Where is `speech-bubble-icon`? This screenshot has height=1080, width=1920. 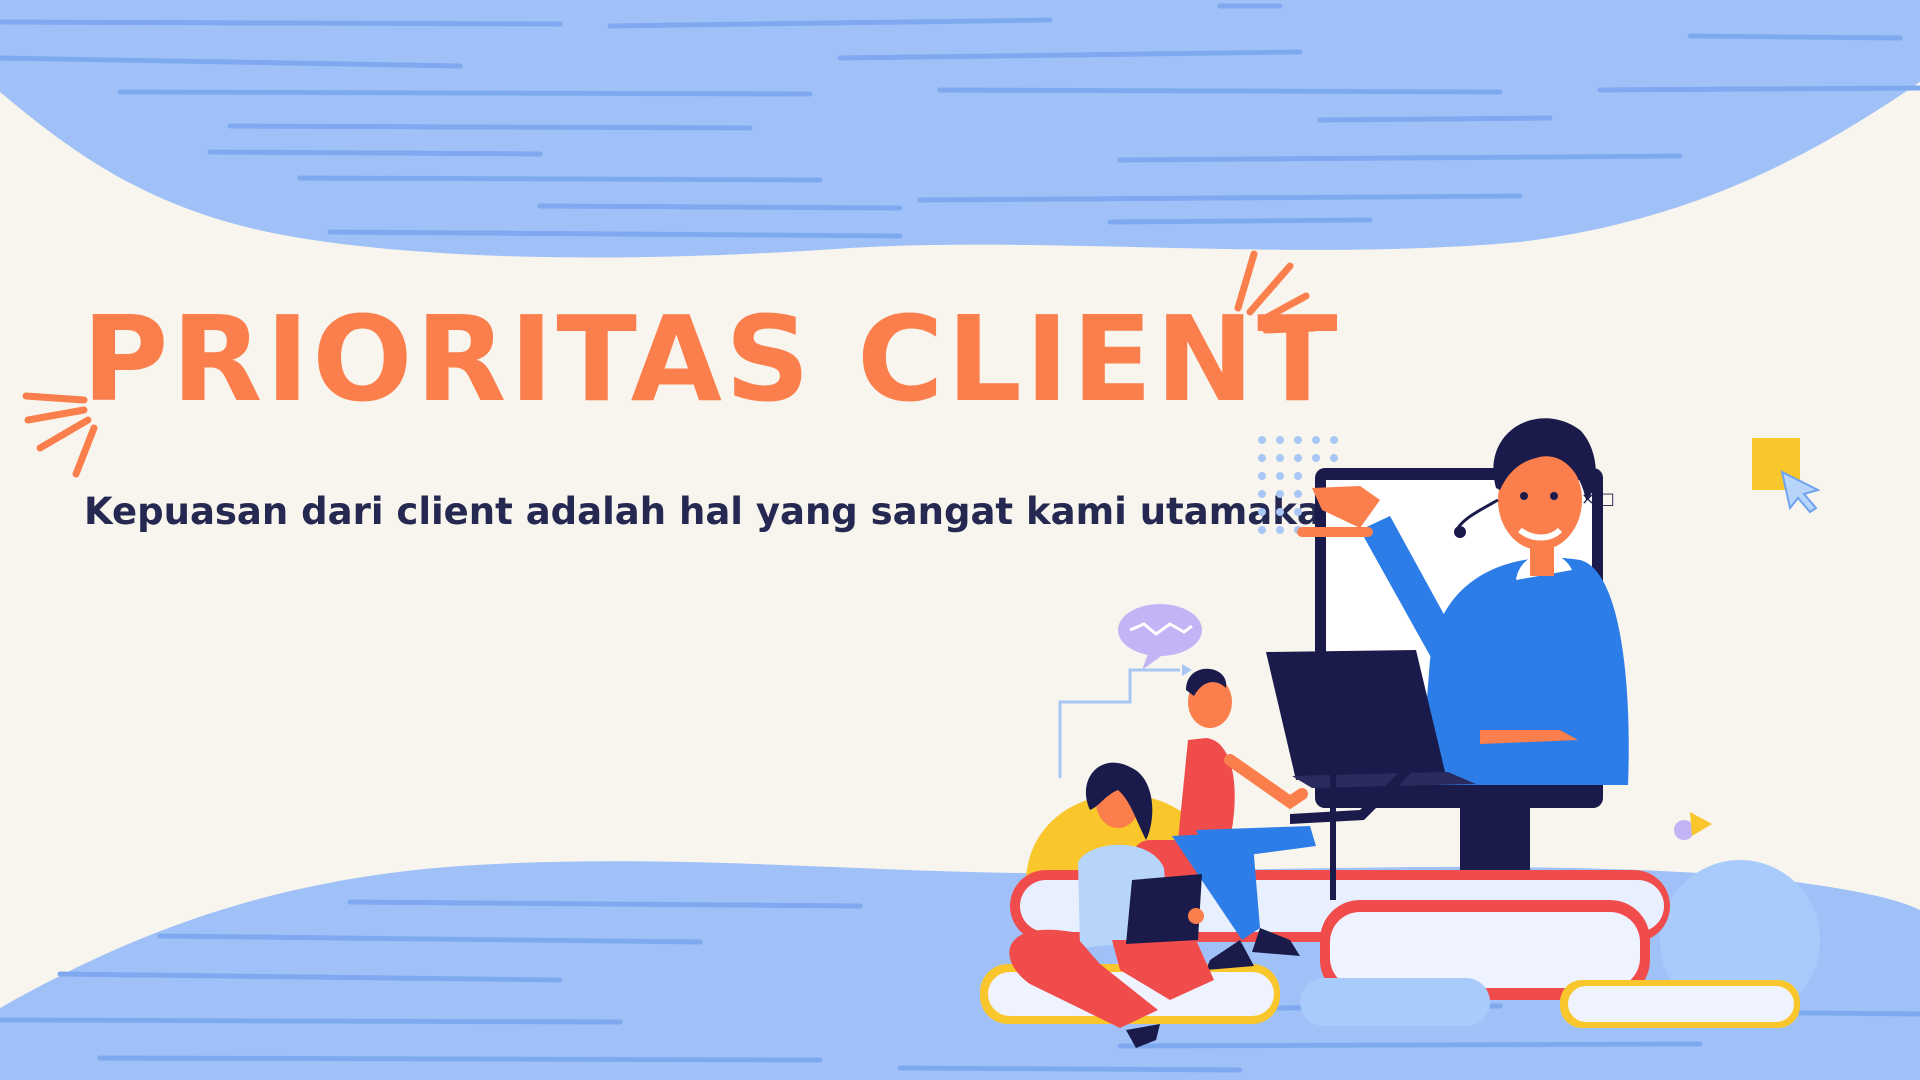
speech-bubble-icon is located at coordinates (1160, 637).